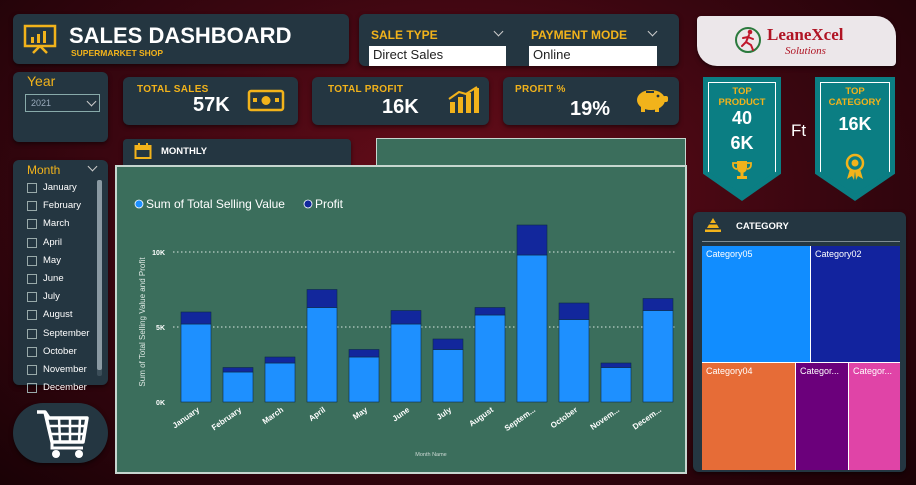 The image size is (916, 485). I want to click on month-option-label: October, so click(60, 351).